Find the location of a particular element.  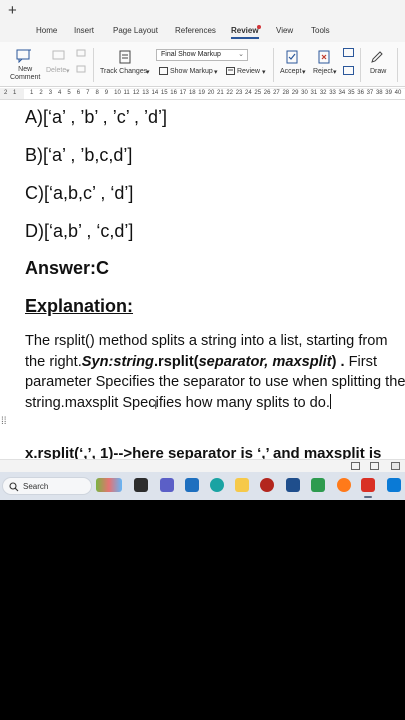

ruler-number: 27 is located at coordinates (276, 93).